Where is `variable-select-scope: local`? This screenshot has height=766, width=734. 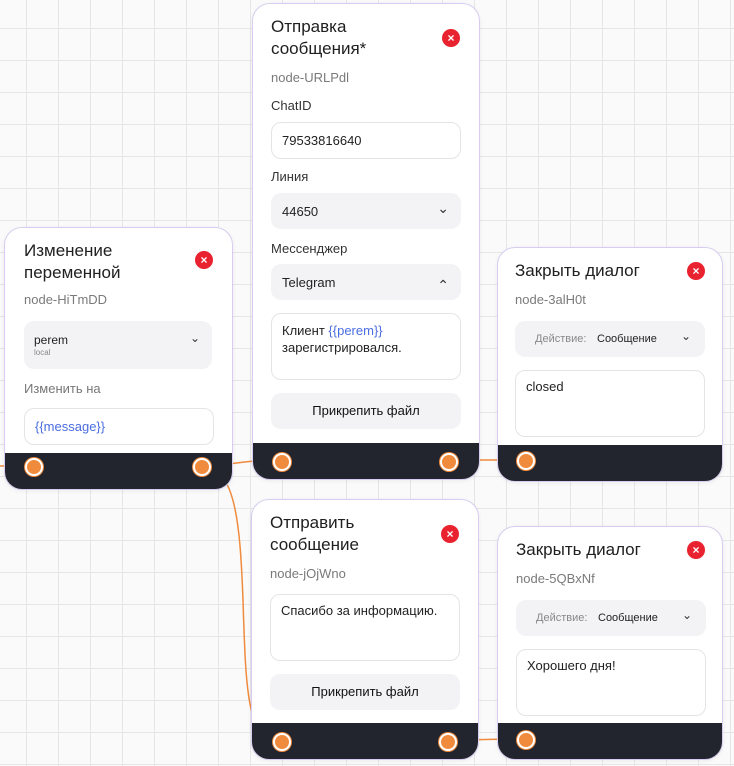
variable-select-scope: local is located at coordinates (42, 352).